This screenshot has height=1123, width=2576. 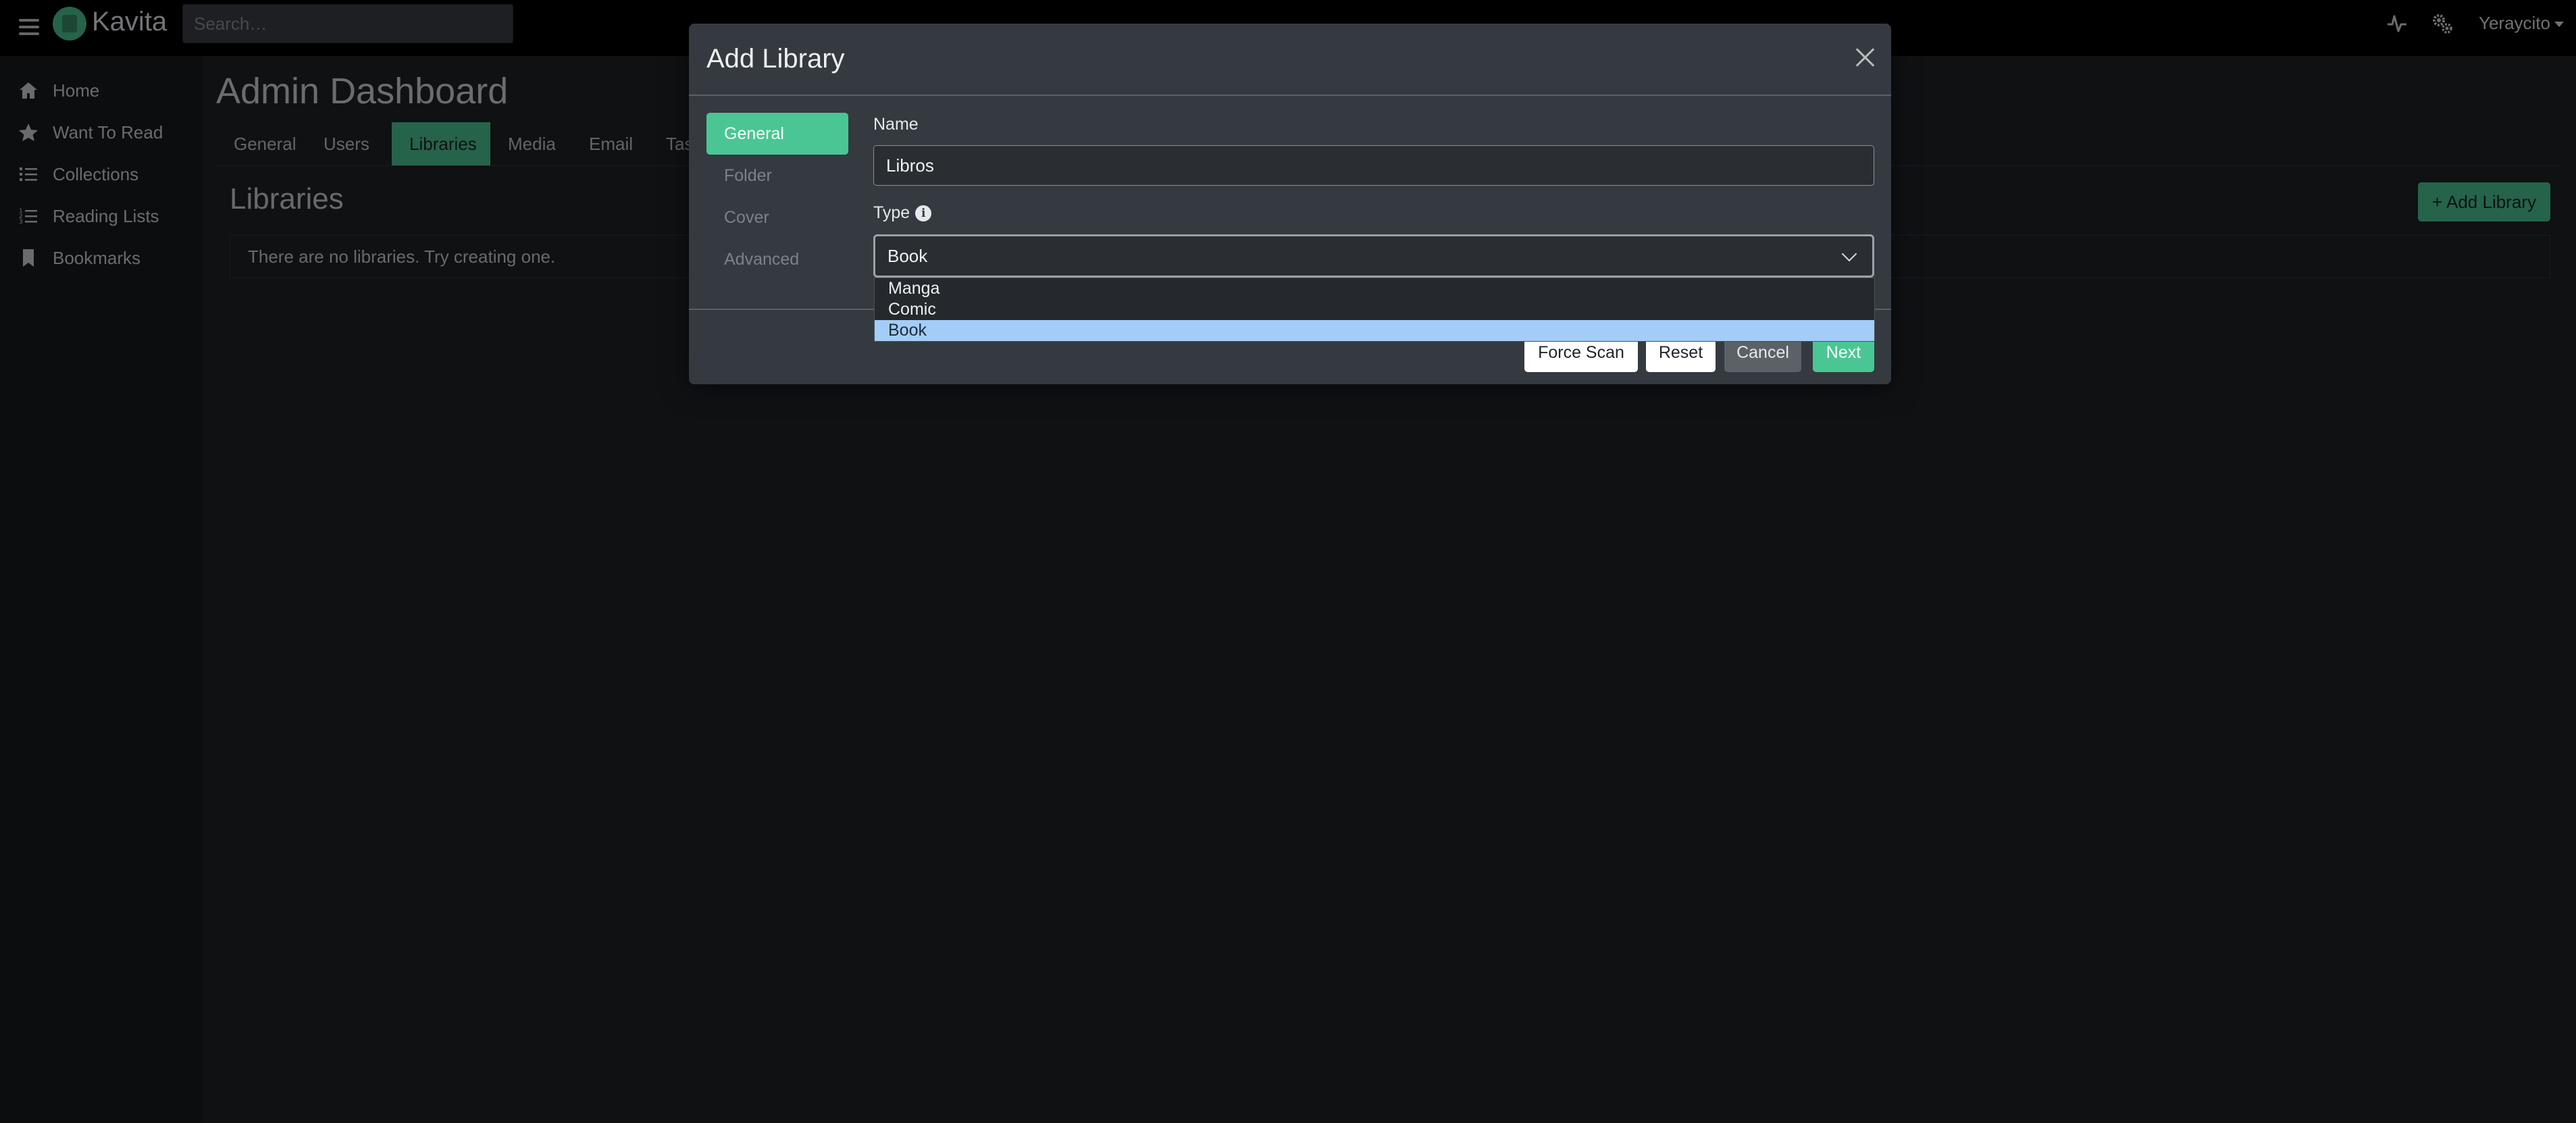 I want to click on type-option-book: Book, so click(x=1374, y=330).